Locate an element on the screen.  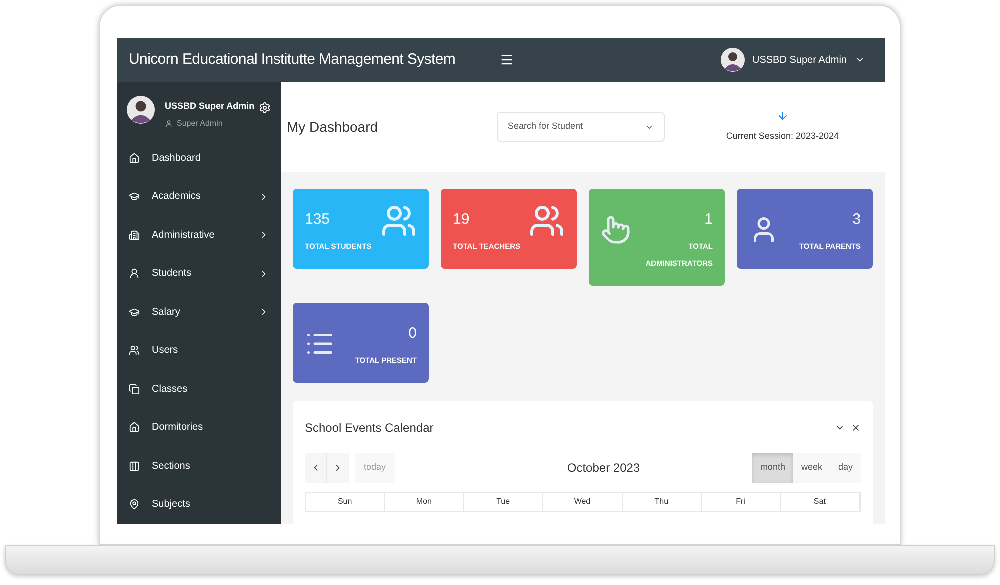
page-title: My Dashboard is located at coordinates (333, 127).